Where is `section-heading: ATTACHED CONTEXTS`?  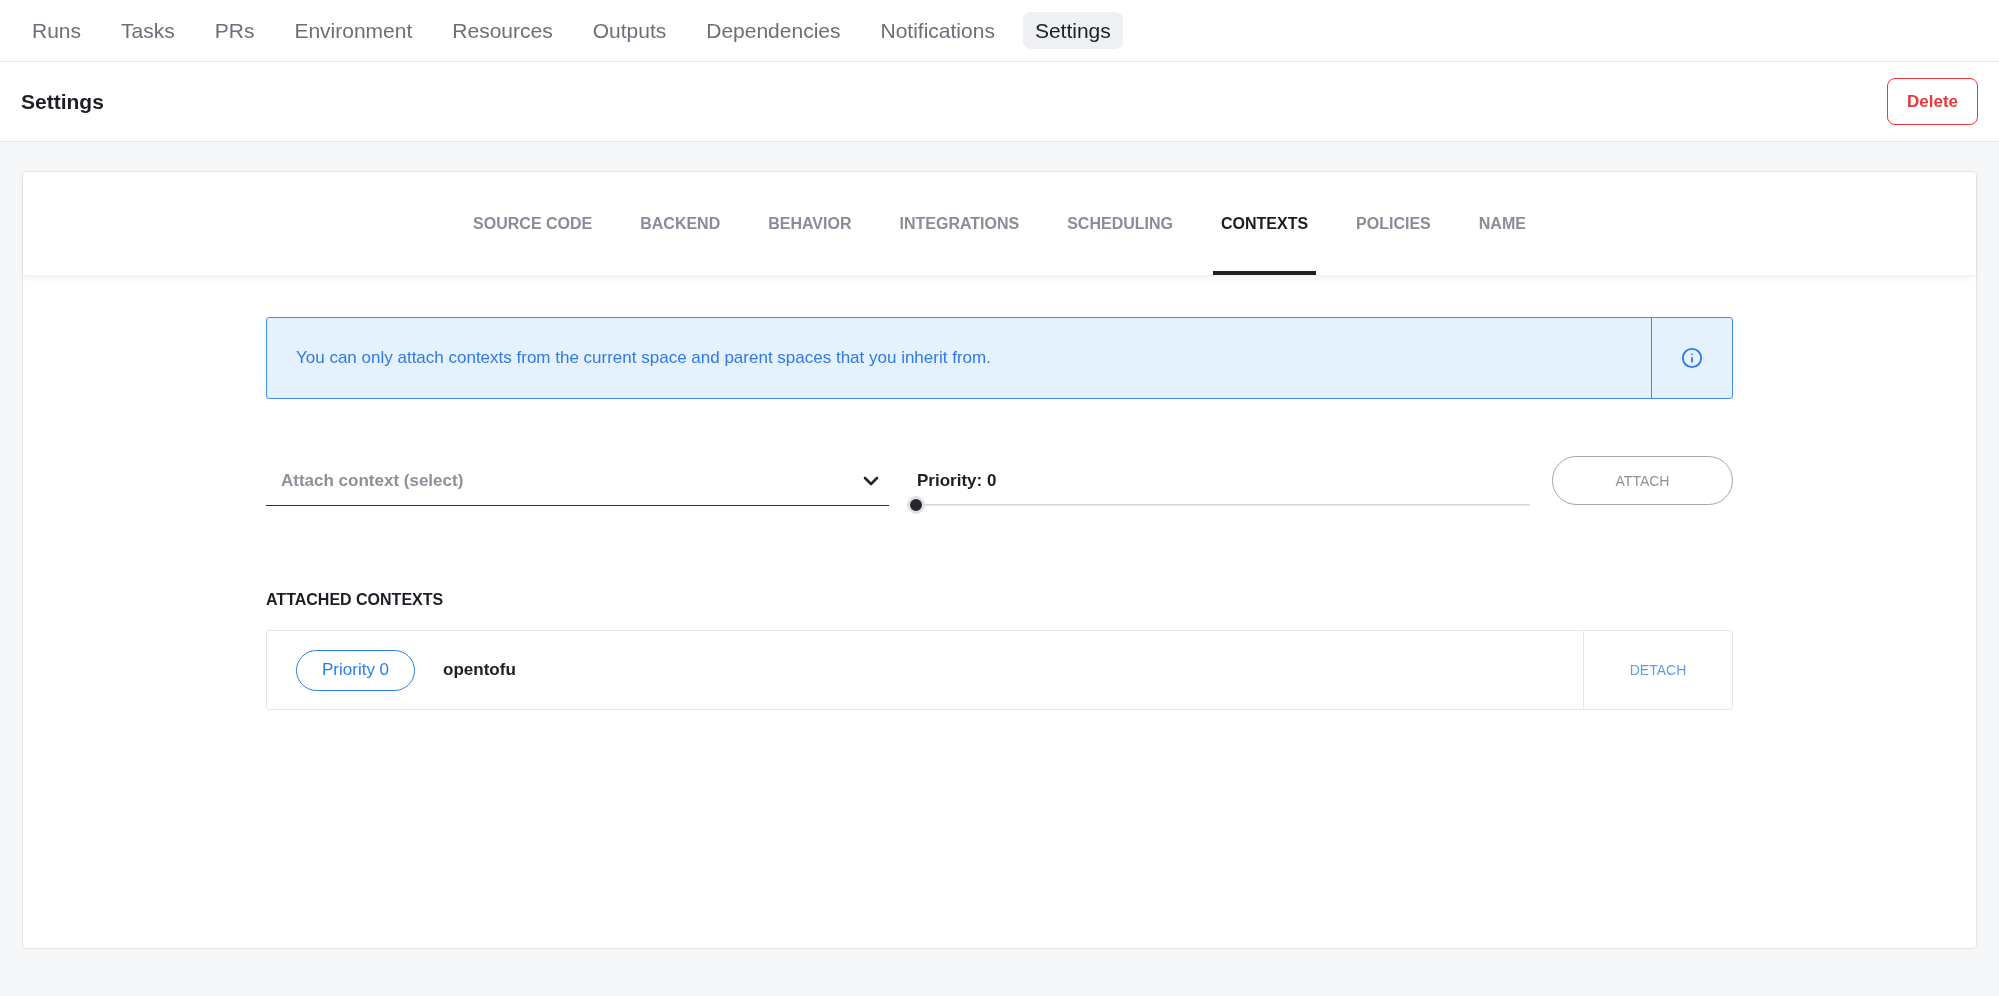 section-heading: ATTACHED CONTEXTS is located at coordinates (355, 600).